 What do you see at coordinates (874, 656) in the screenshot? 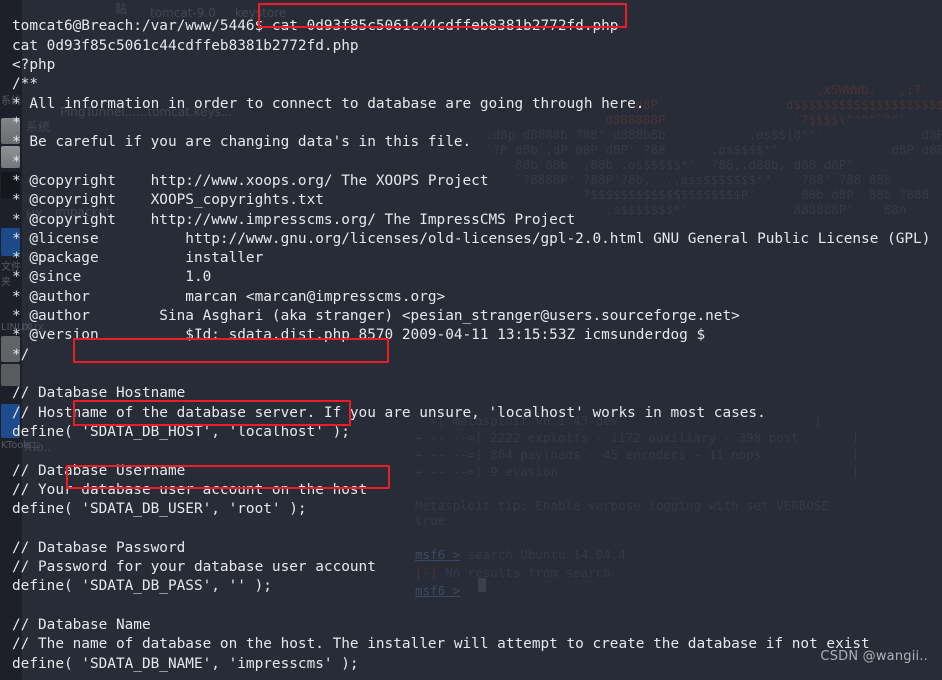
I see `csdn-watermark: CSDN @wangii..` at bounding box center [874, 656].